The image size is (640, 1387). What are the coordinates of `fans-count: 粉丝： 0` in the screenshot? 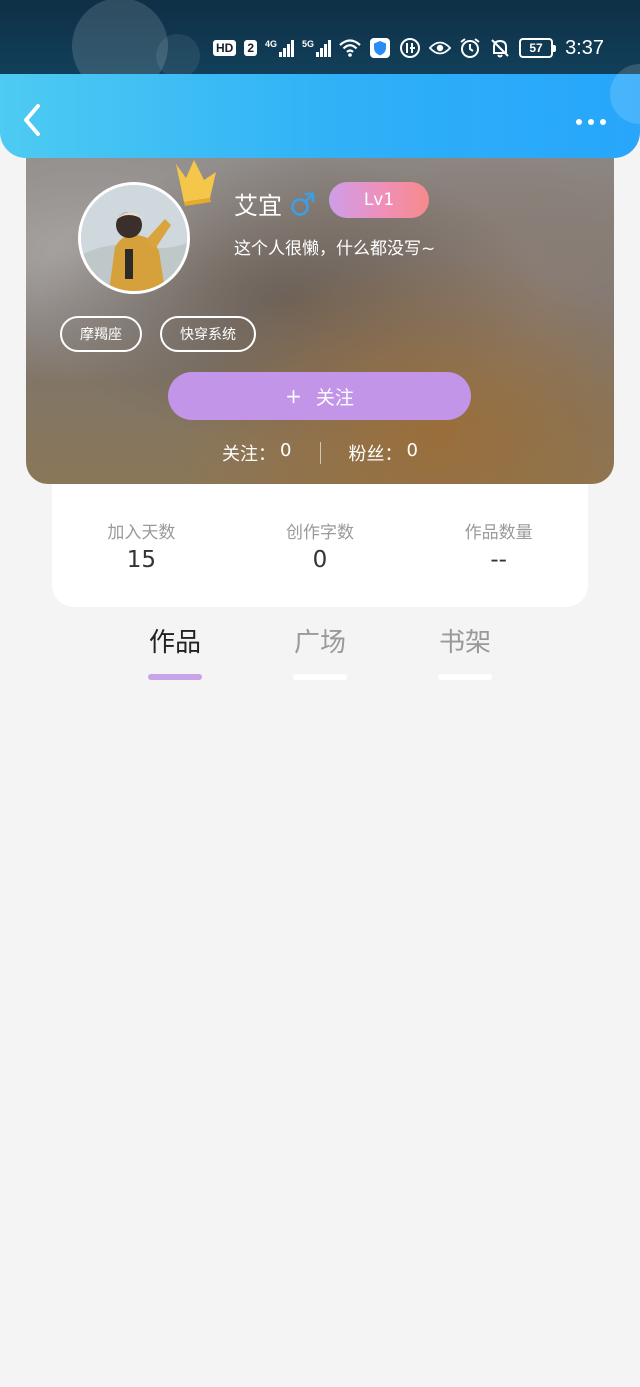 It's located at (383, 453).